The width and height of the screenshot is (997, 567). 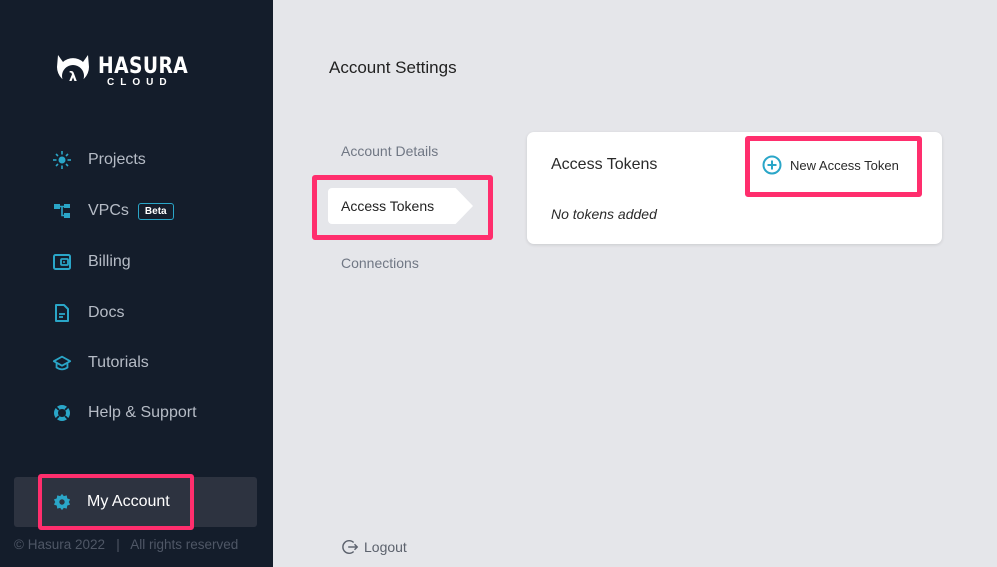 I want to click on beta-badge: Beta, so click(x=155, y=211).